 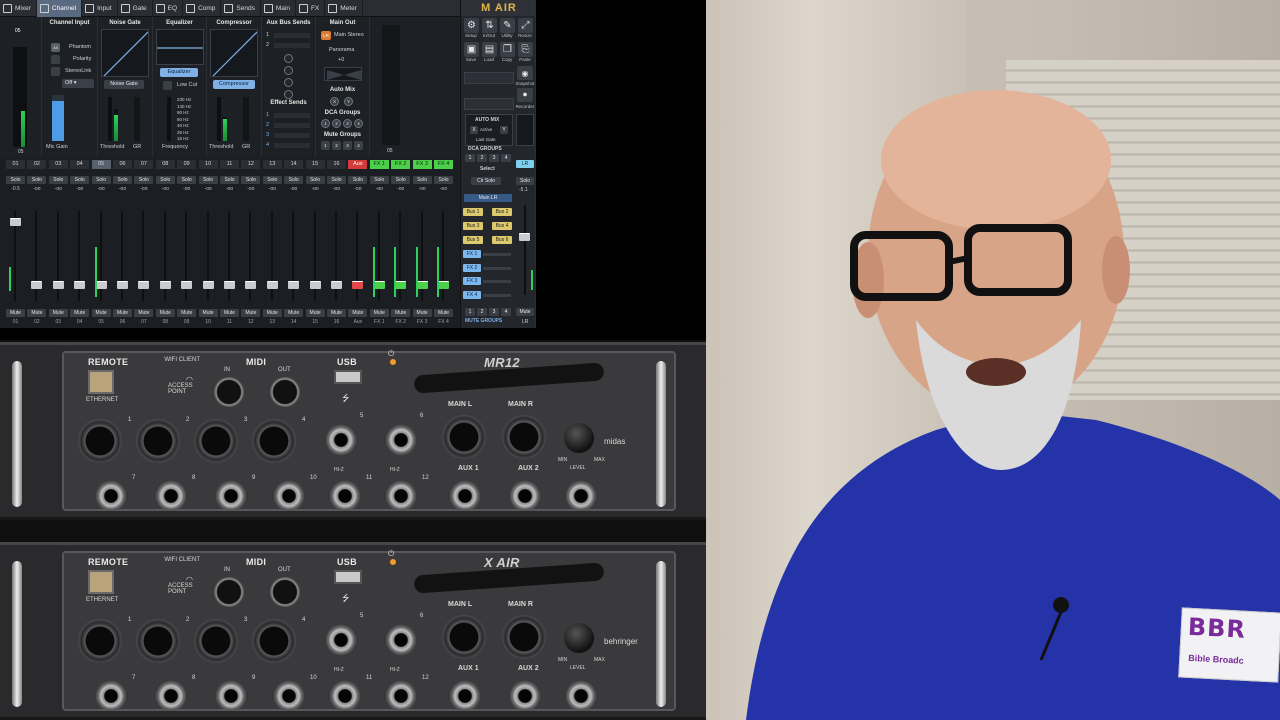 I want to click on midi-in-port, so click(x=229, y=592).